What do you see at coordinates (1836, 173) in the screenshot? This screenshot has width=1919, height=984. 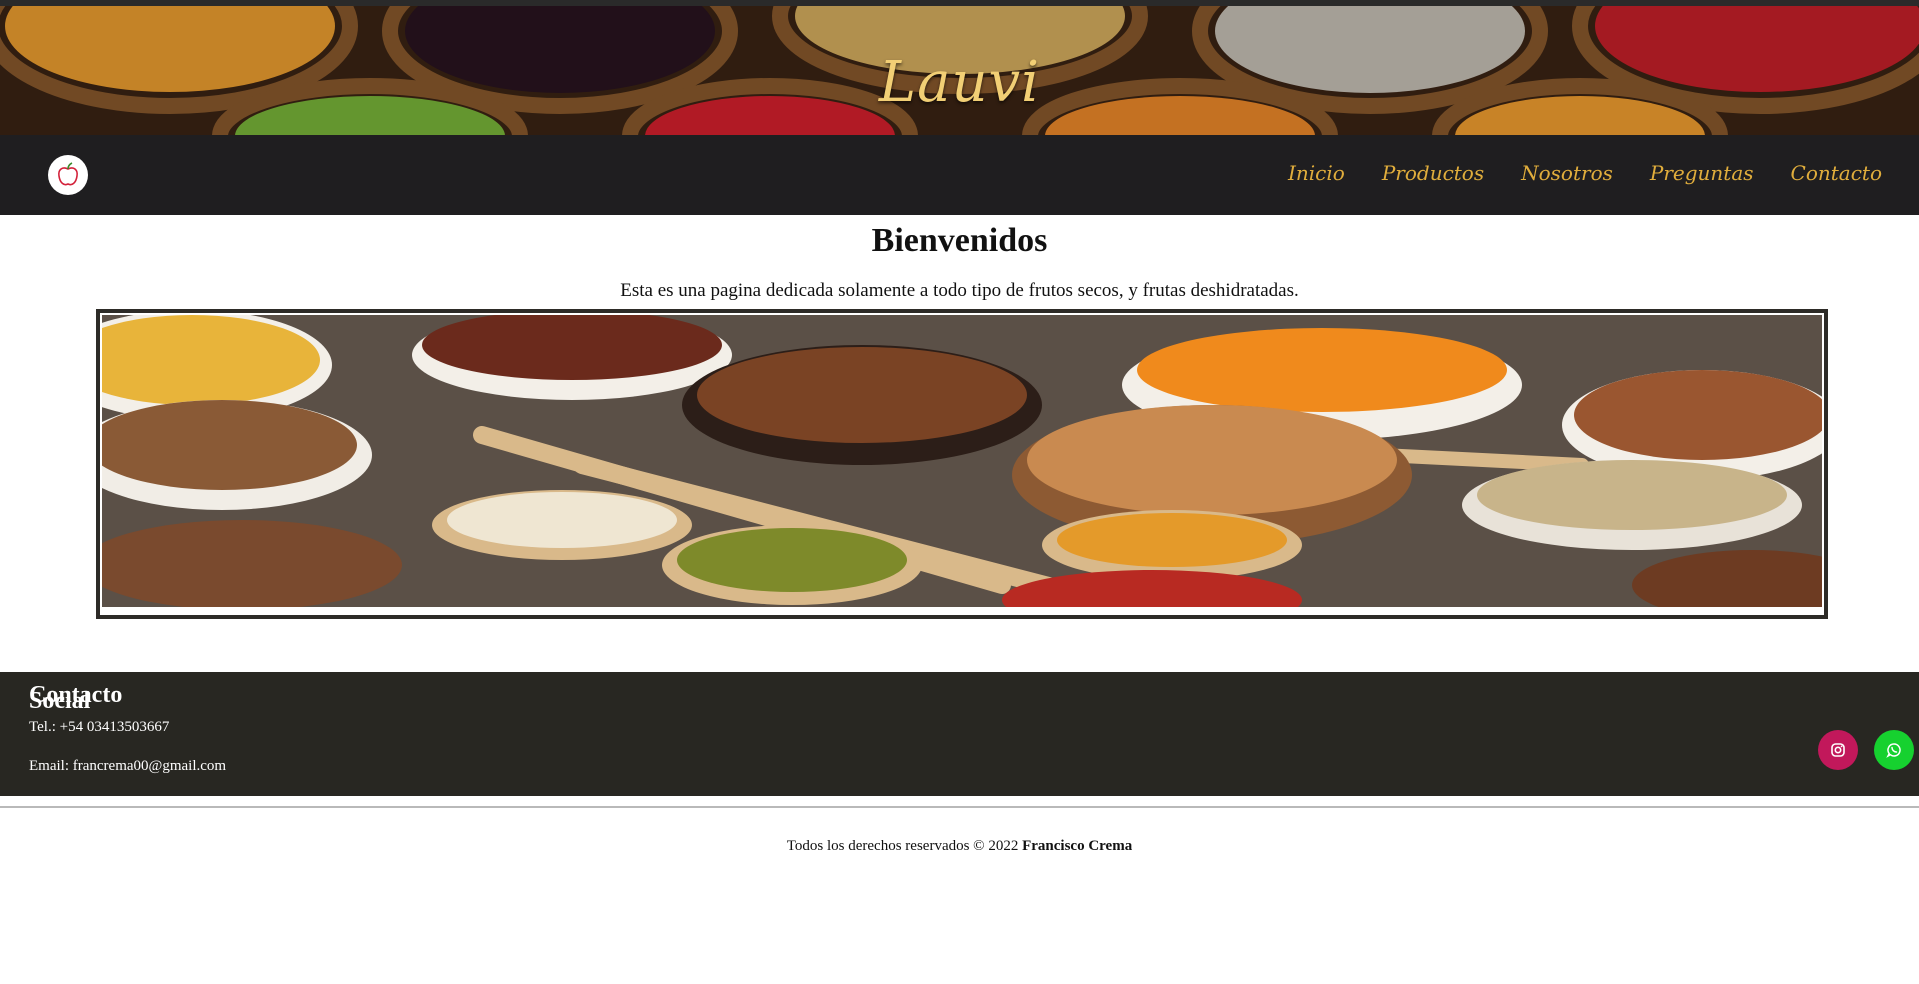 I see `nav-link-contacto: Contacto` at bounding box center [1836, 173].